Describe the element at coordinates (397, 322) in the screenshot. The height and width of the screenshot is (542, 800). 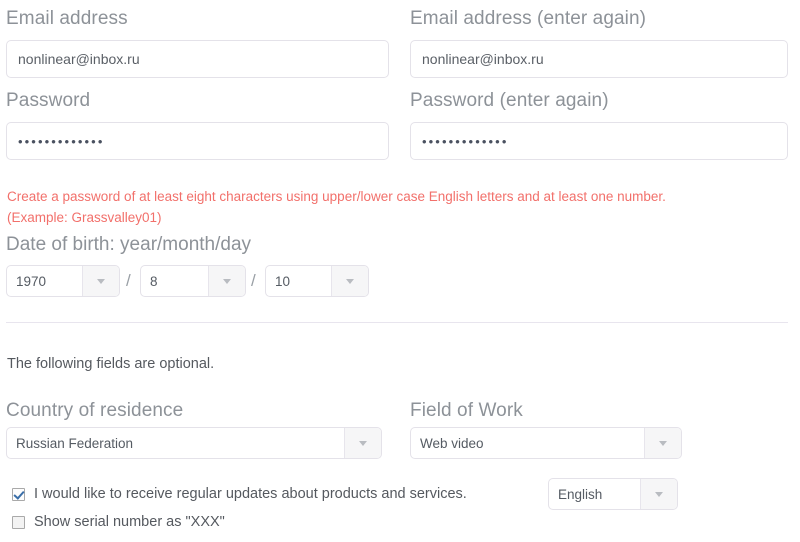
I see `section-divider` at that location.